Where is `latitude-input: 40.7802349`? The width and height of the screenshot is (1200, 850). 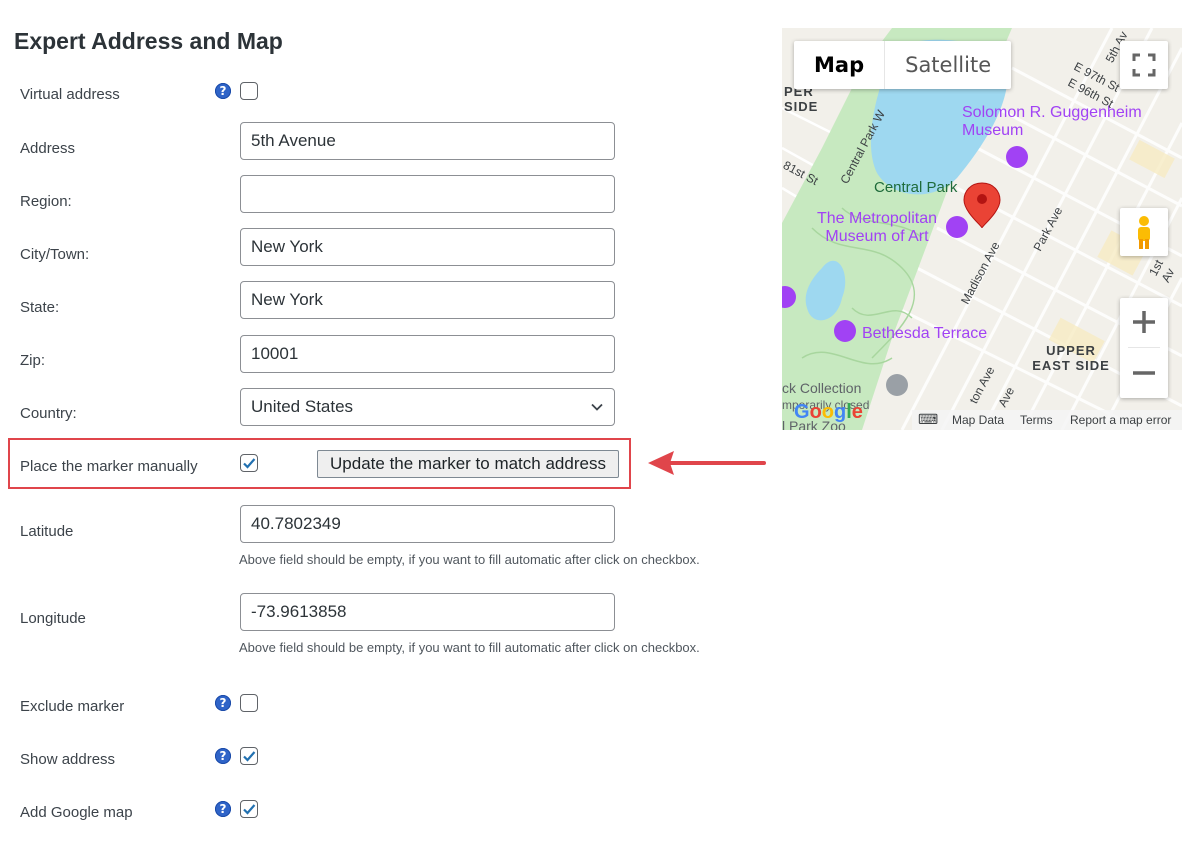
latitude-input: 40.7802349 is located at coordinates (427, 524).